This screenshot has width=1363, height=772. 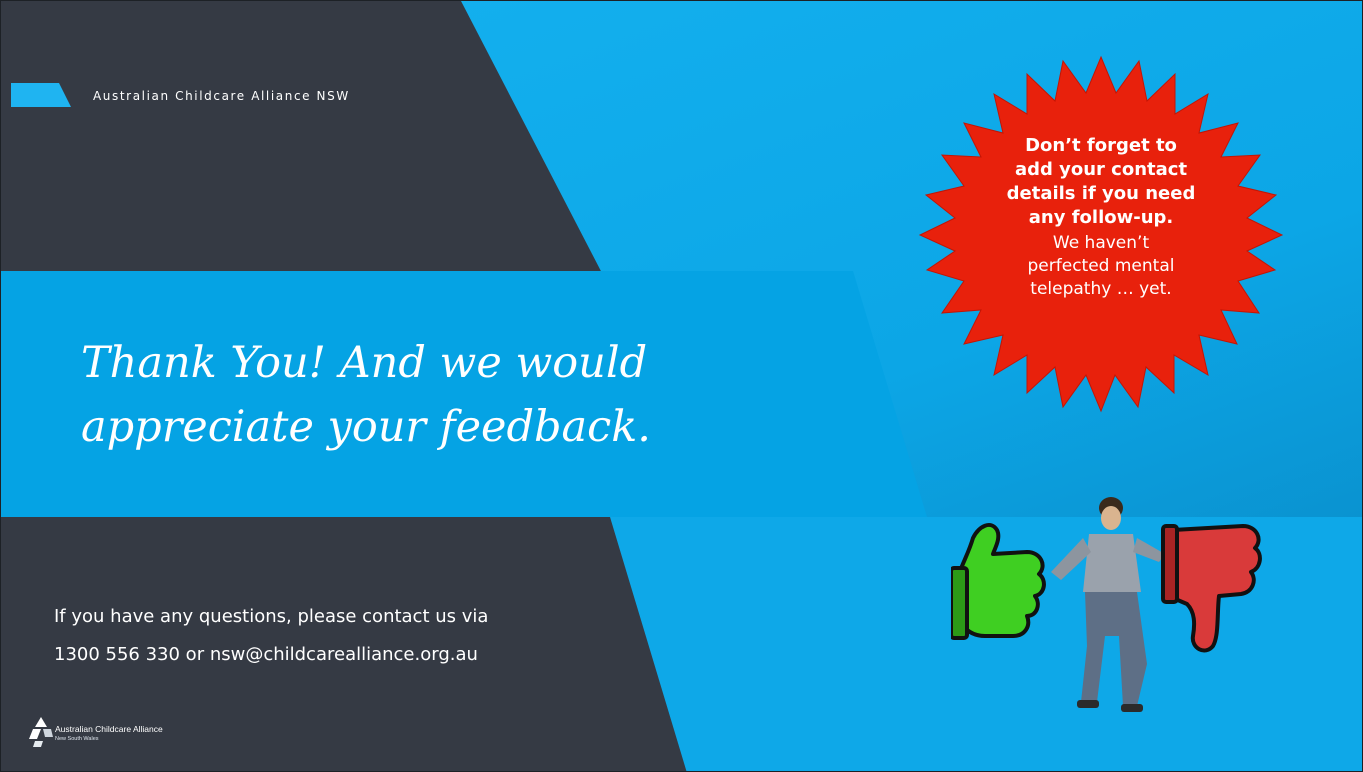 I want to click on callout-normal-line-2: perfected mental, so click(x=1101, y=266).